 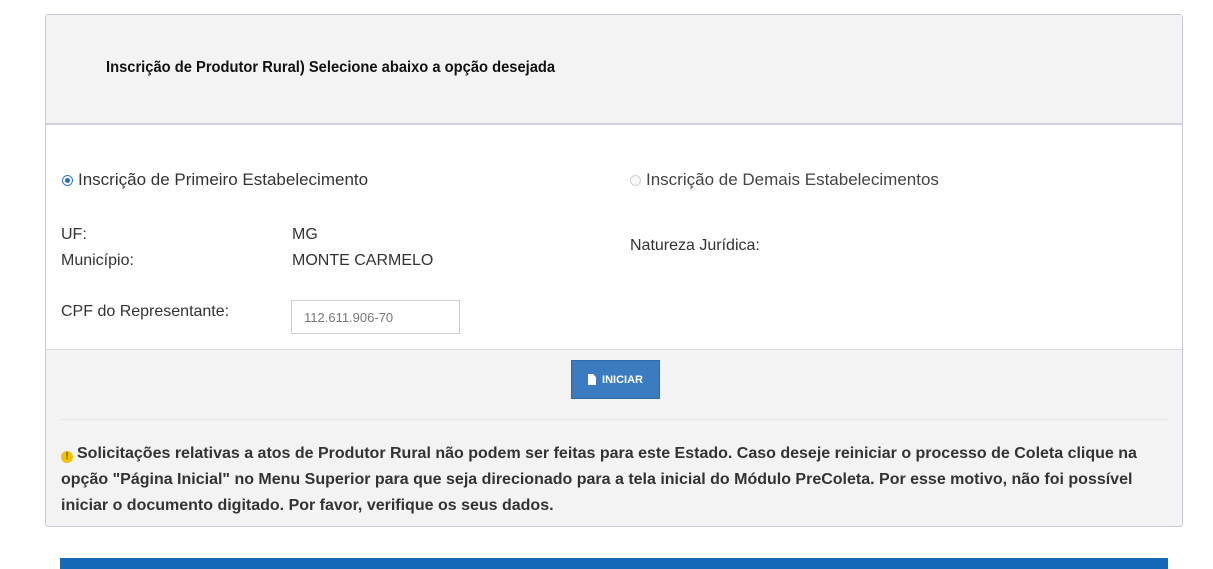 I want to click on radio-first-establishment, so click(x=67, y=180).